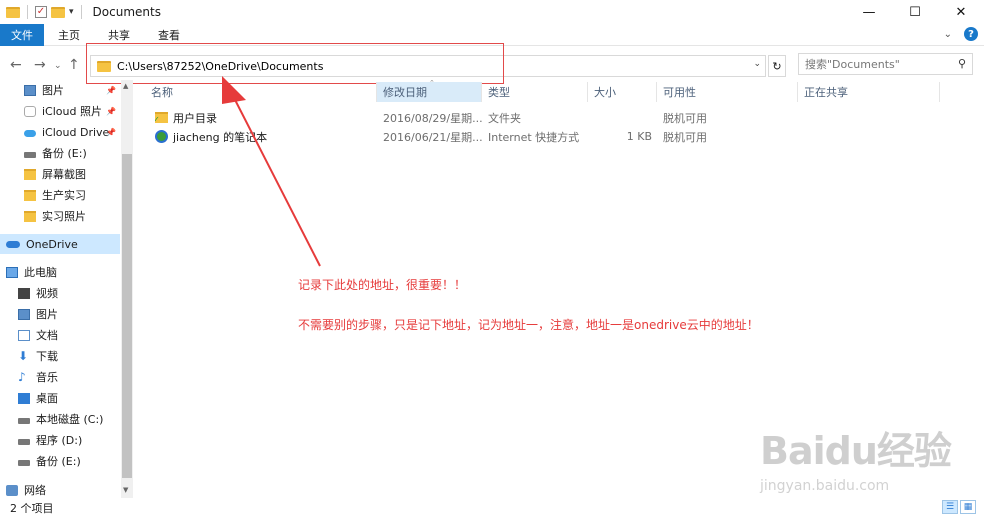  I want to click on item-count: 2 个项目, so click(32, 508).